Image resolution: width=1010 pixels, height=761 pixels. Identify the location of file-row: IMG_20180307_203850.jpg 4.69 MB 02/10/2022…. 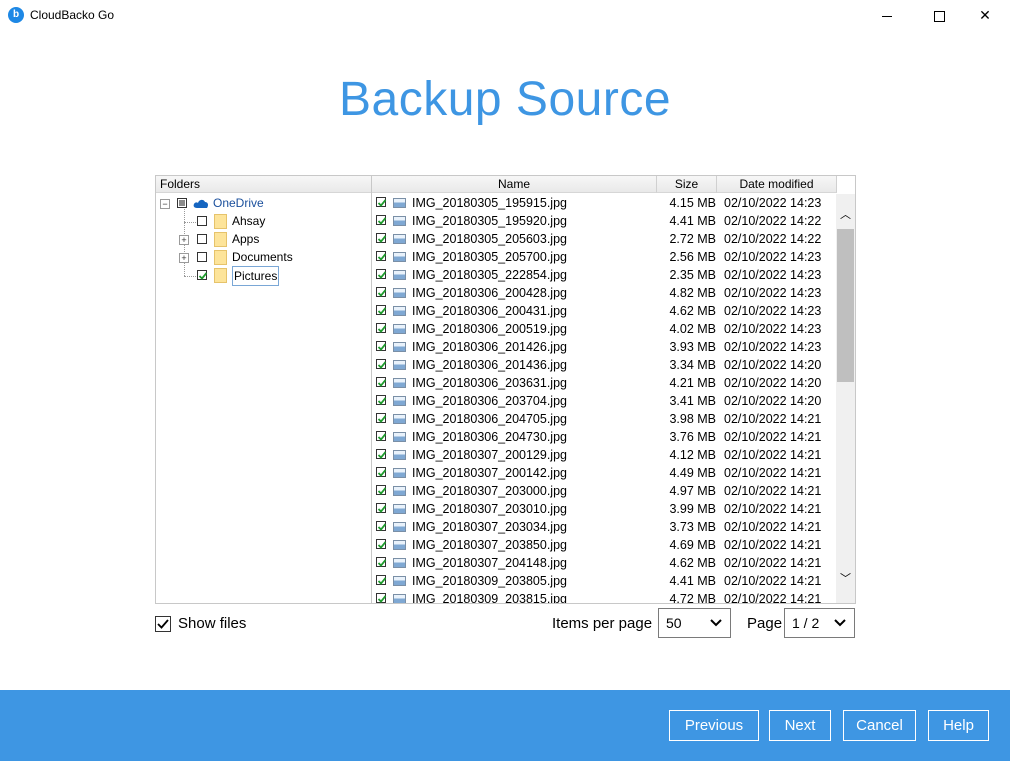
(605, 545).